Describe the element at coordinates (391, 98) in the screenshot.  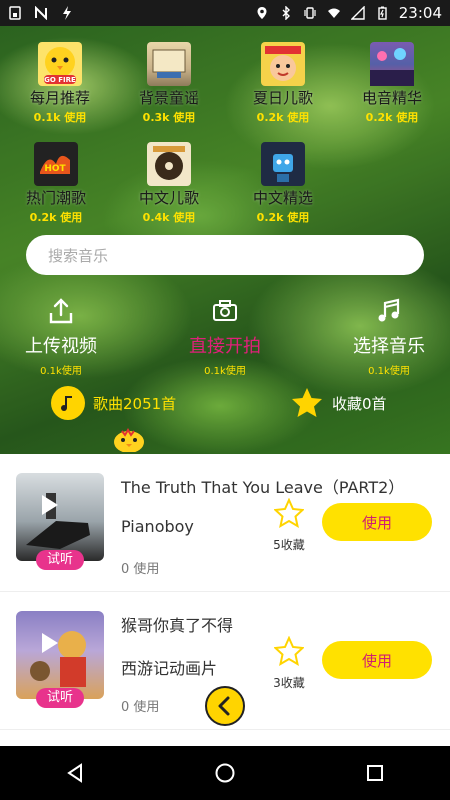
I see `category-name: 电音精华` at that location.